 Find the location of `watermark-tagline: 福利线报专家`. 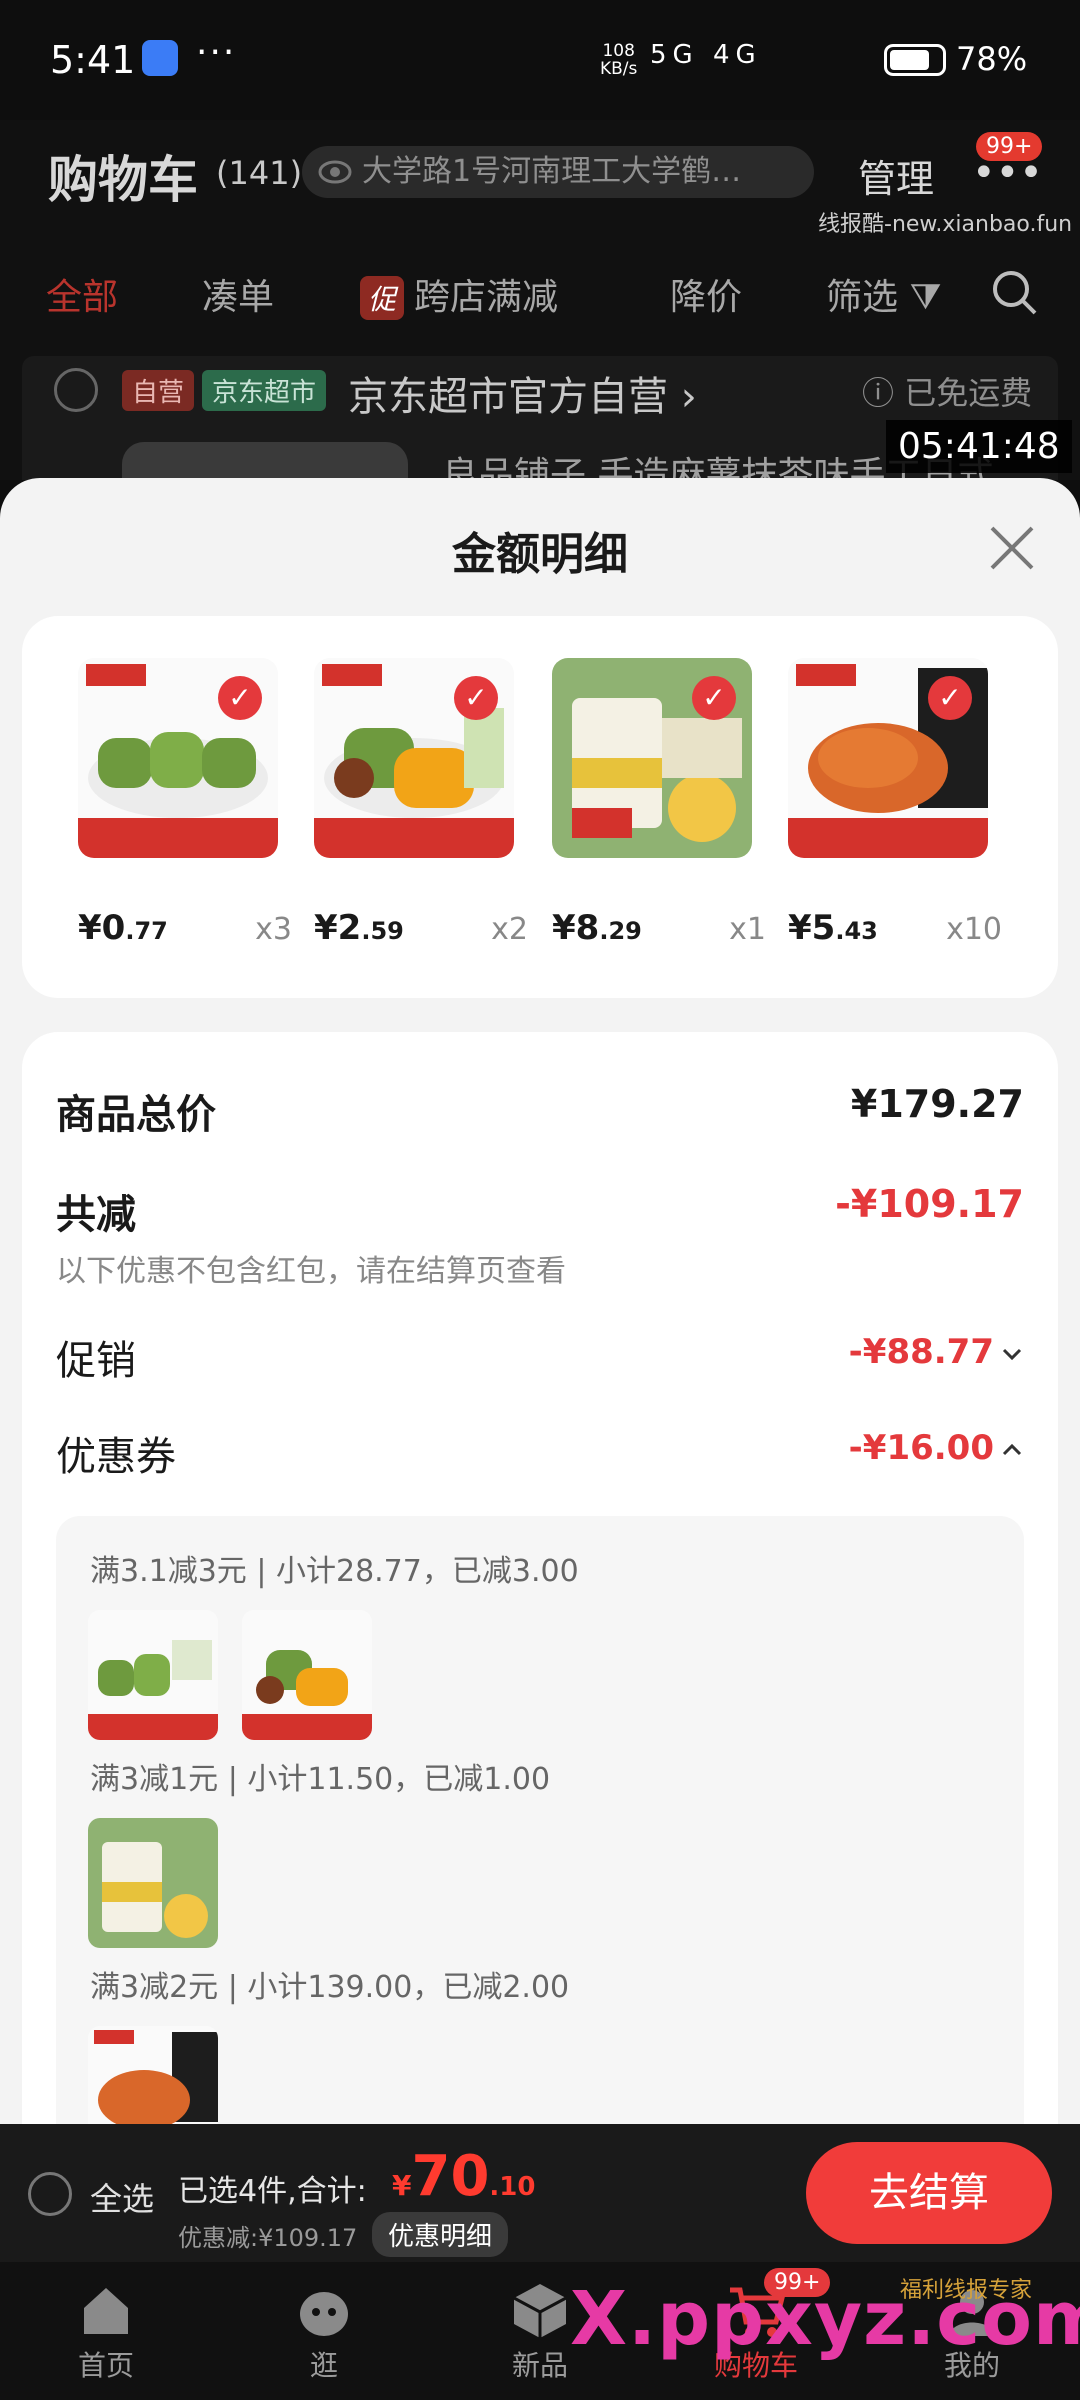

watermark-tagline: 福利线报专家 is located at coordinates (966, 2290).